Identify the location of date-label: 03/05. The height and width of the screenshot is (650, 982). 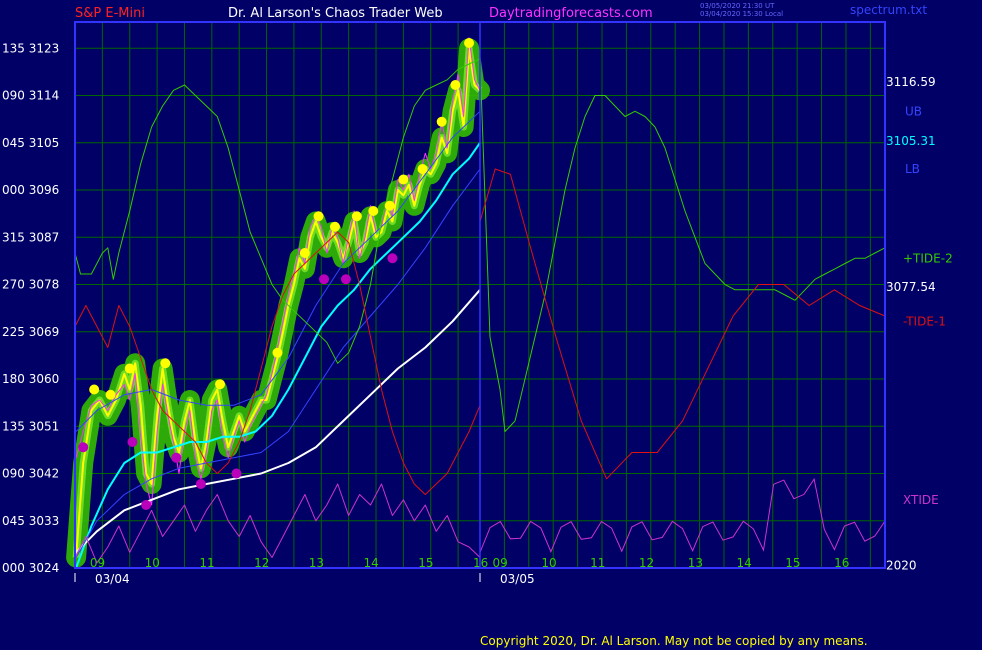
(517, 579).